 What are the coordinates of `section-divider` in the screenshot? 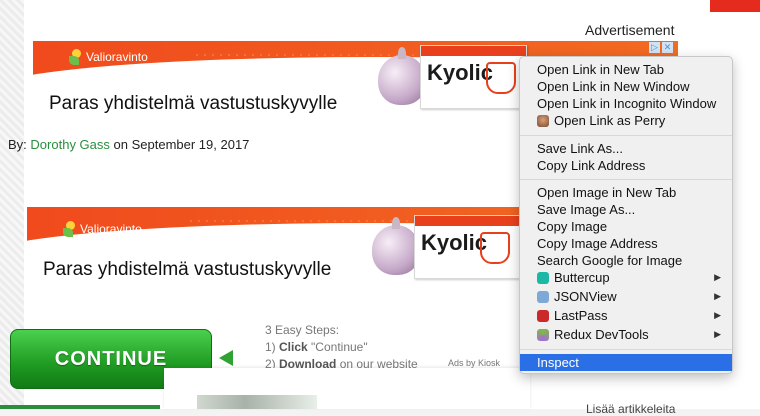 It's located at (80, 407).